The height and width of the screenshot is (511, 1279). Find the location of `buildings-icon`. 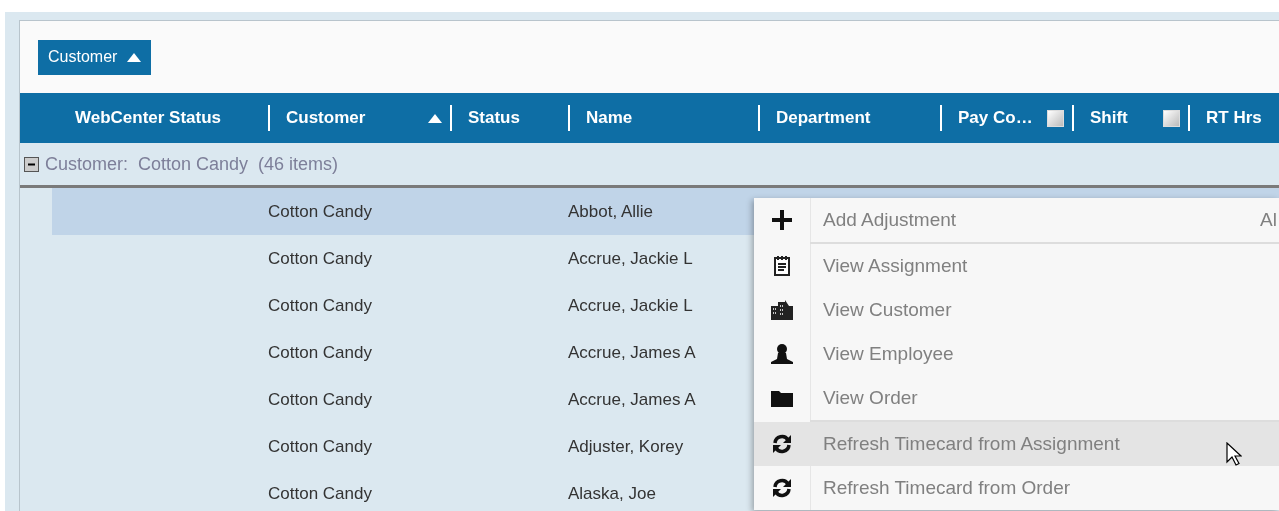

buildings-icon is located at coordinates (782, 310).